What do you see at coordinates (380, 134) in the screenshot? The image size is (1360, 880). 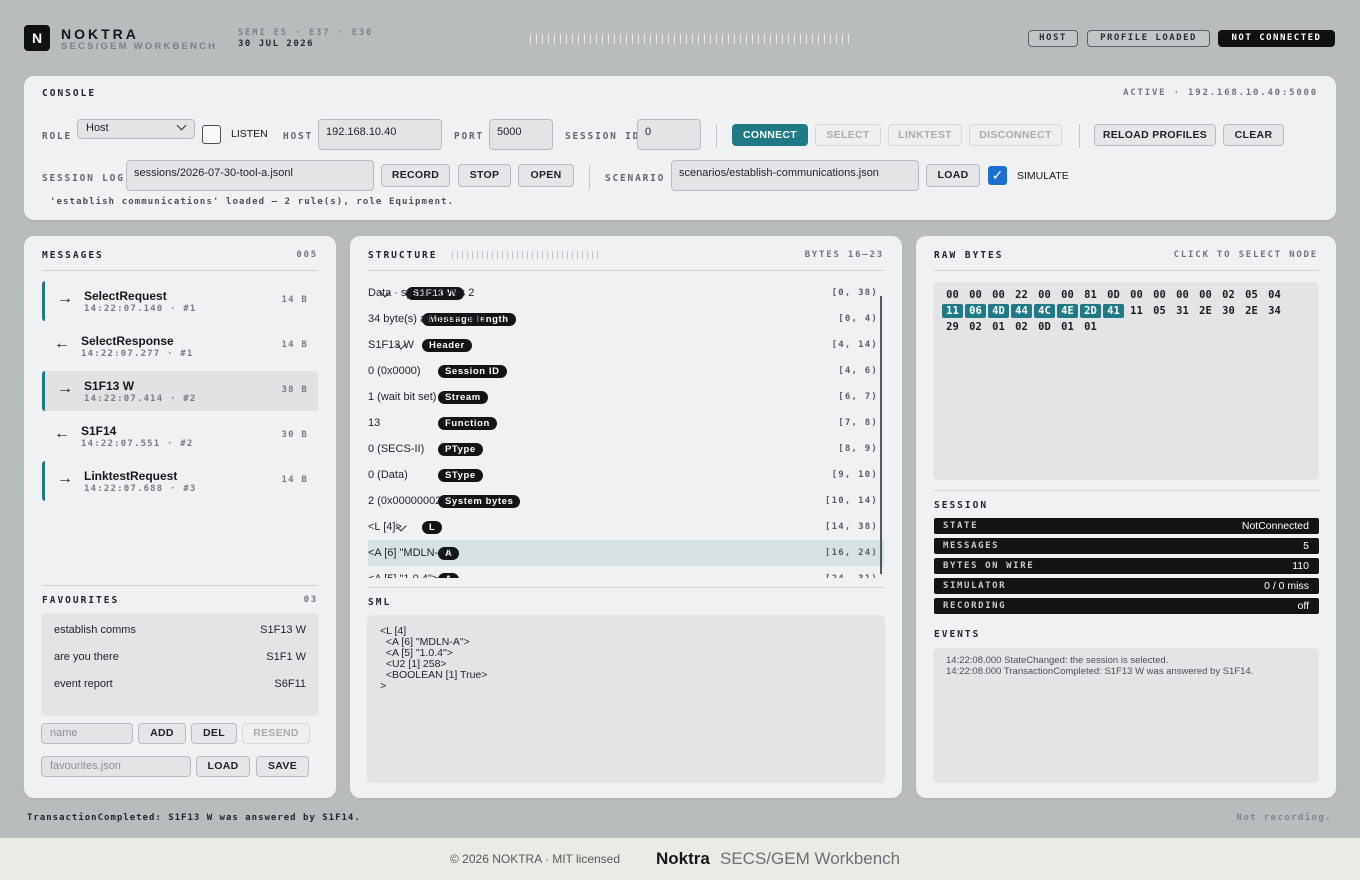 I see `host-input: 192.168.10.40` at bounding box center [380, 134].